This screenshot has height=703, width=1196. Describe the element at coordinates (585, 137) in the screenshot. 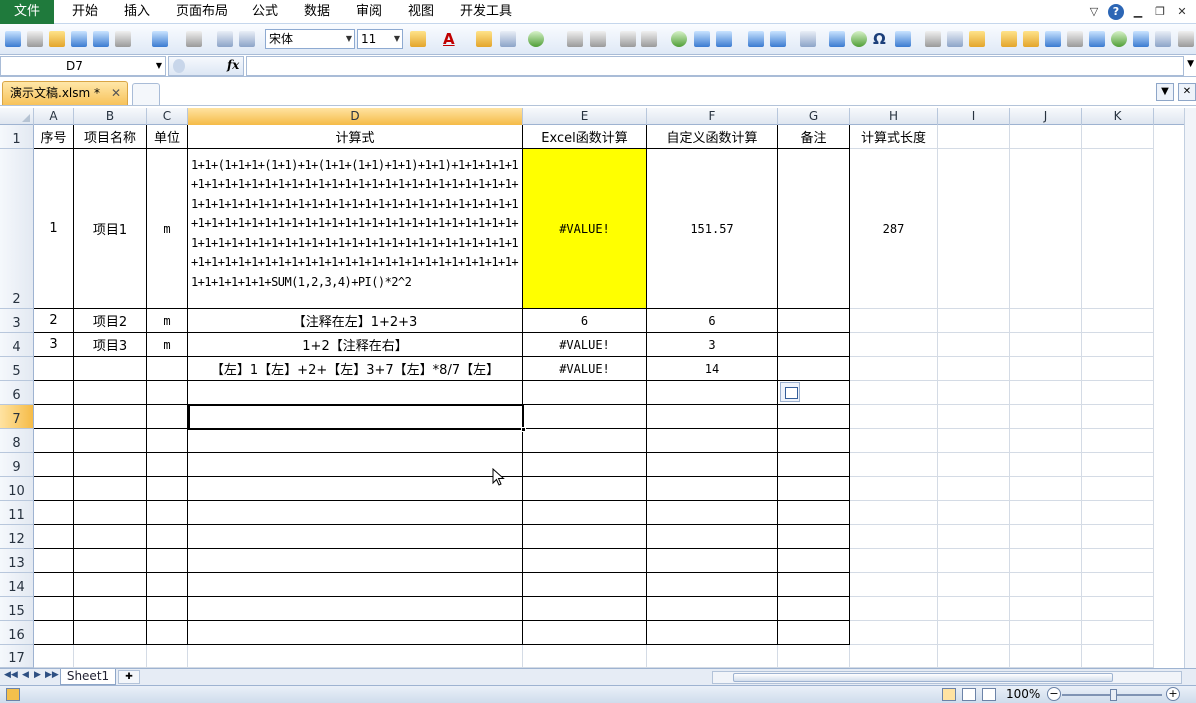

I see `cell-e1: Excel函数计算` at that location.